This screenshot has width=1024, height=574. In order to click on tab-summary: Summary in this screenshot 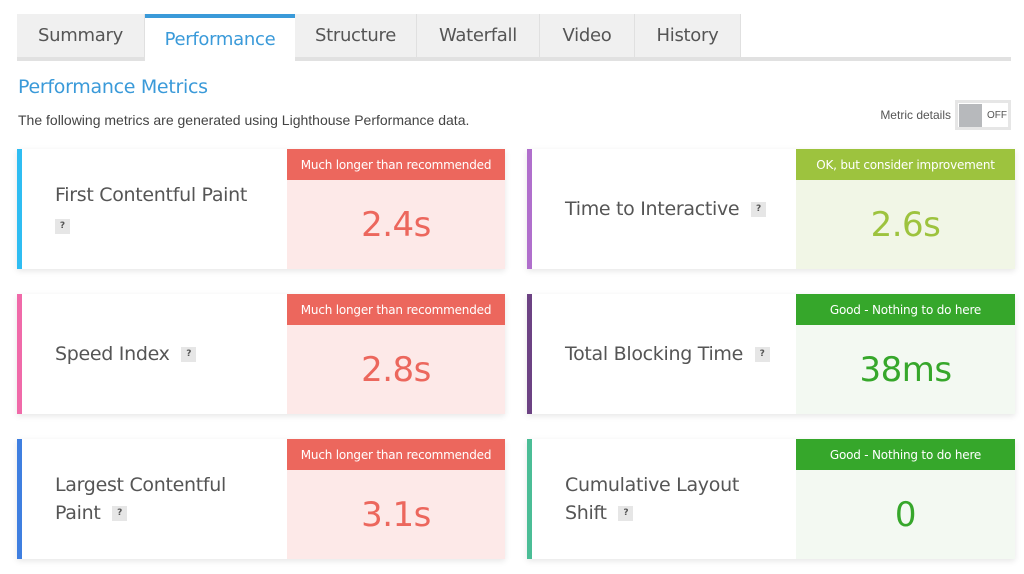, I will do `click(81, 35)`.